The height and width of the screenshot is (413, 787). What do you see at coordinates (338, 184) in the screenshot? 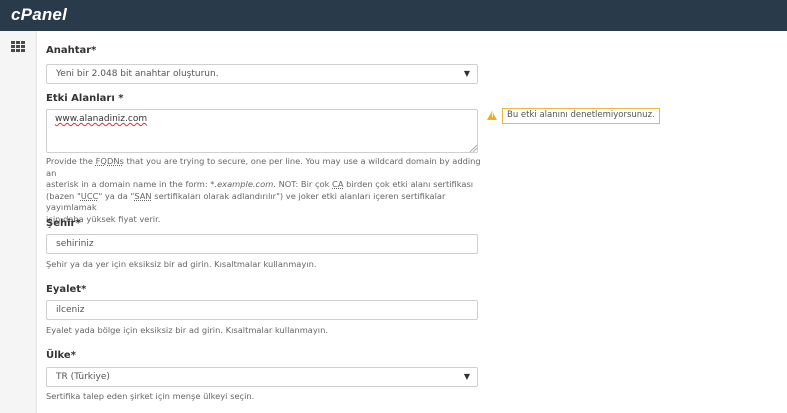
I see `ca-abbr: CA` at bounding box center [338, 184].